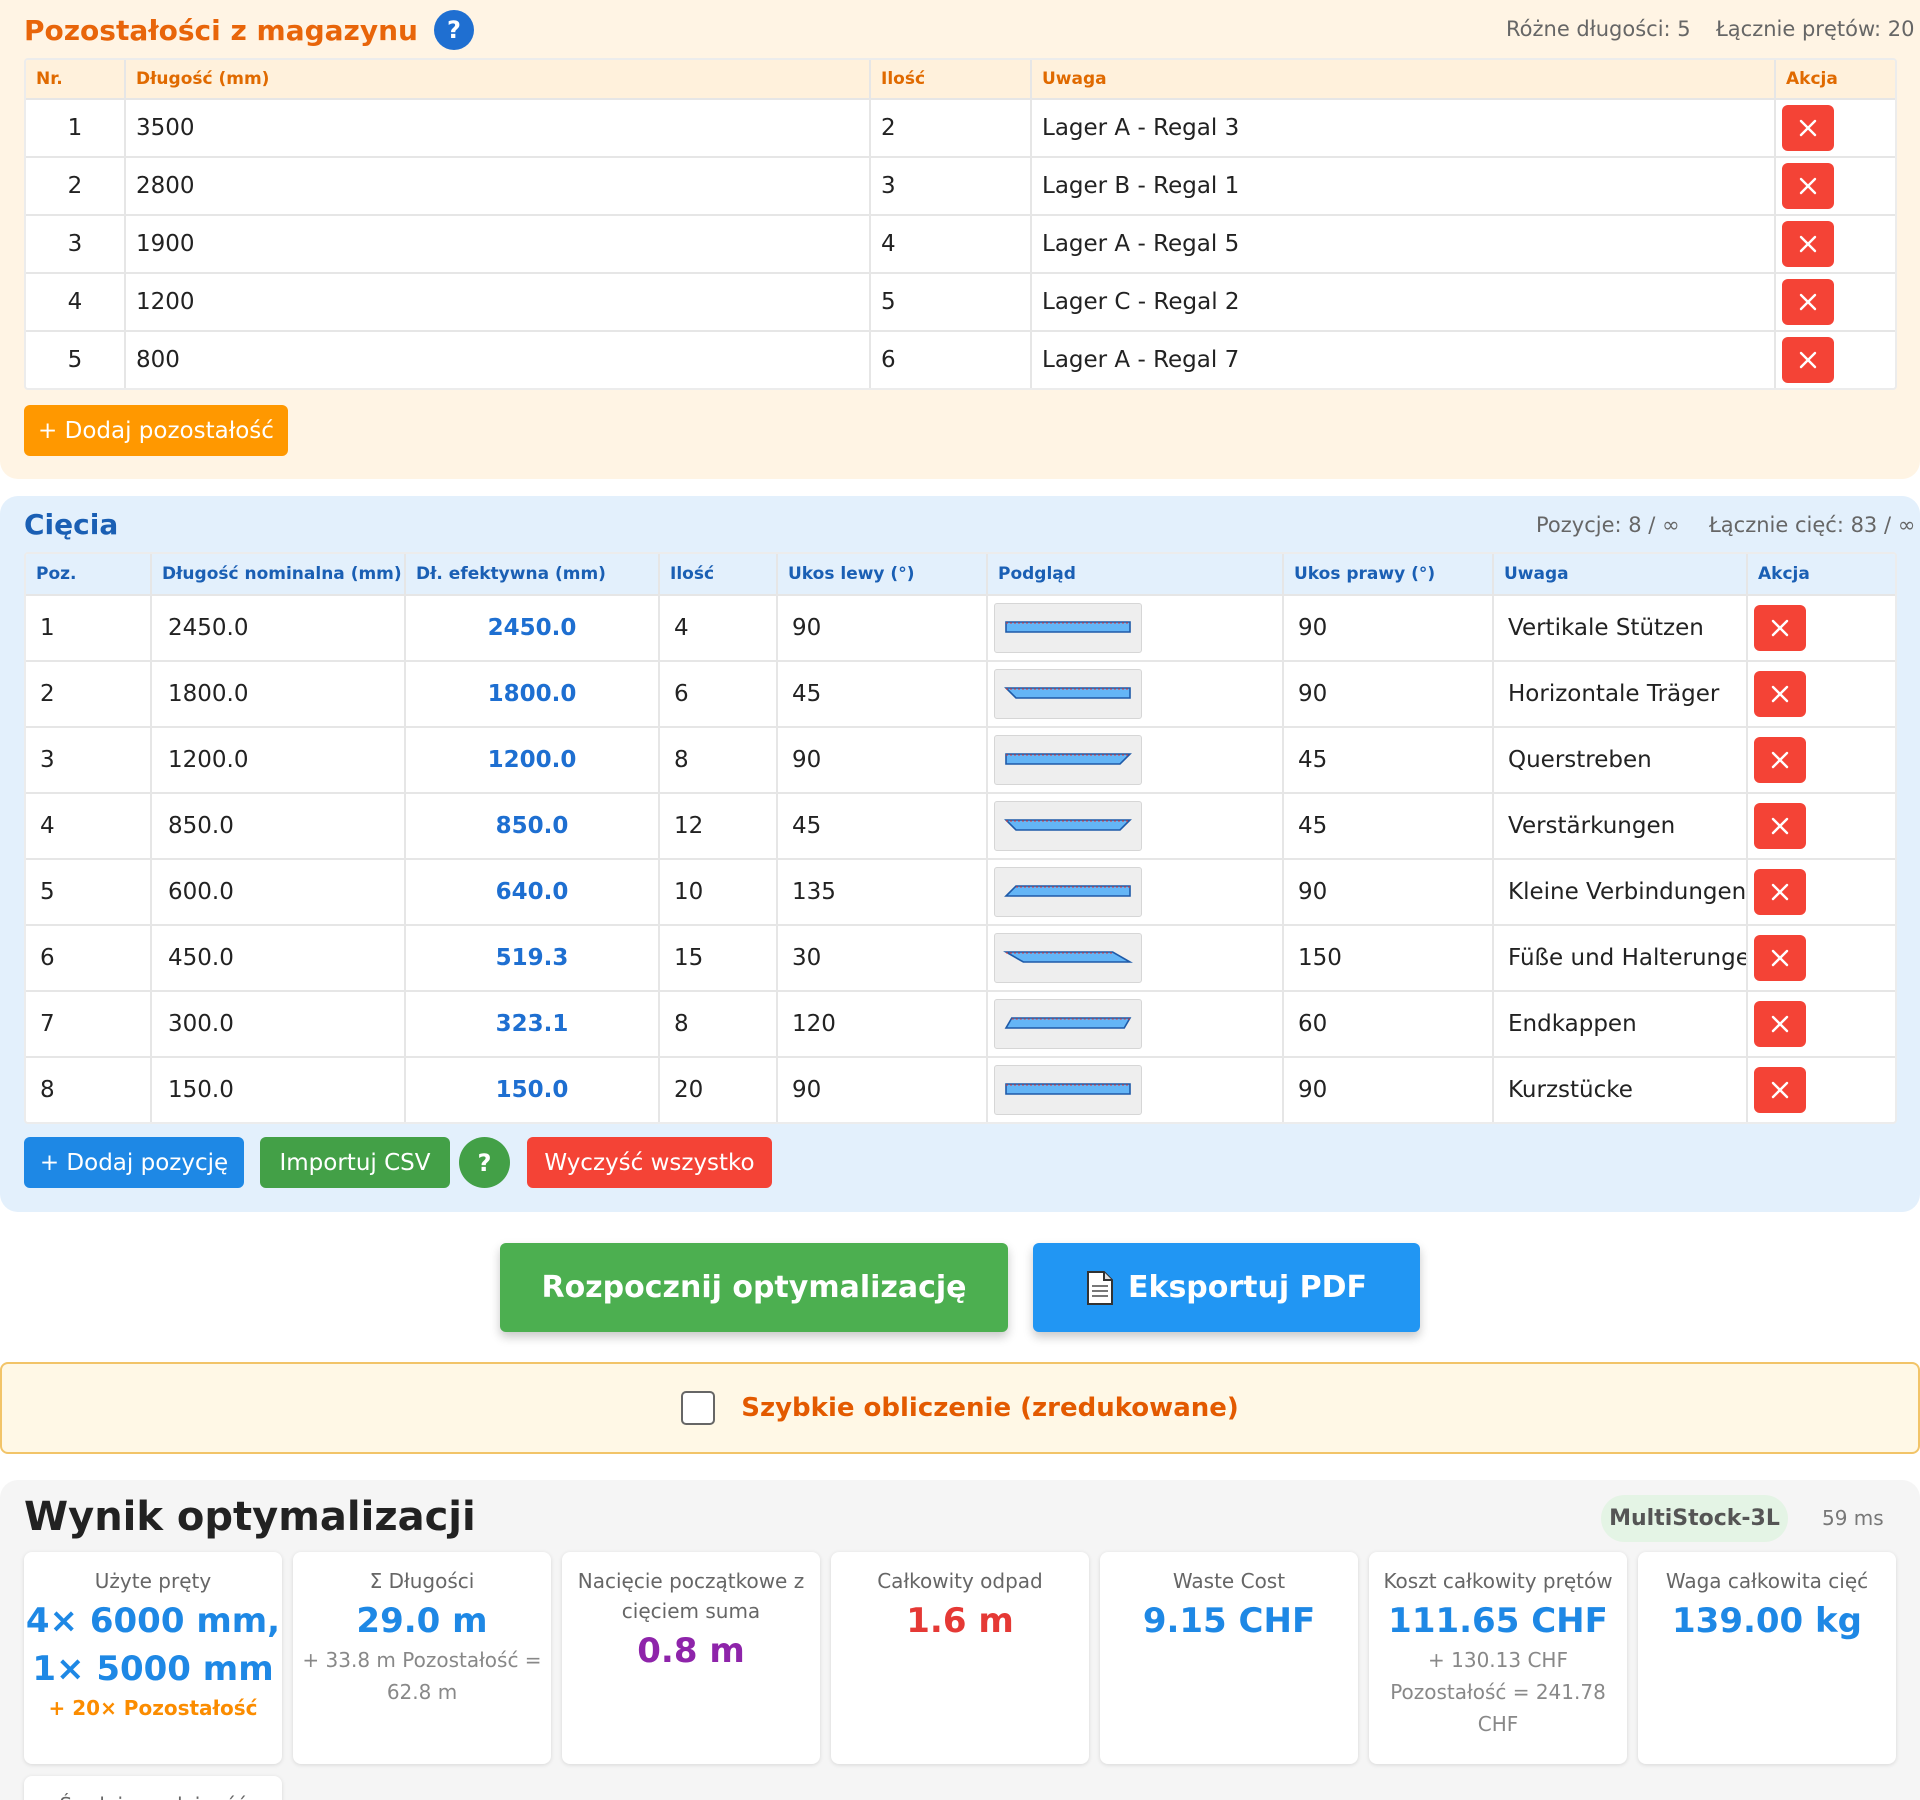 This screenshot has width=1920, height=1800. Describe the element at coordinates (1068, 759) in the screenshot. I see `cut-preview-shape` at that location.